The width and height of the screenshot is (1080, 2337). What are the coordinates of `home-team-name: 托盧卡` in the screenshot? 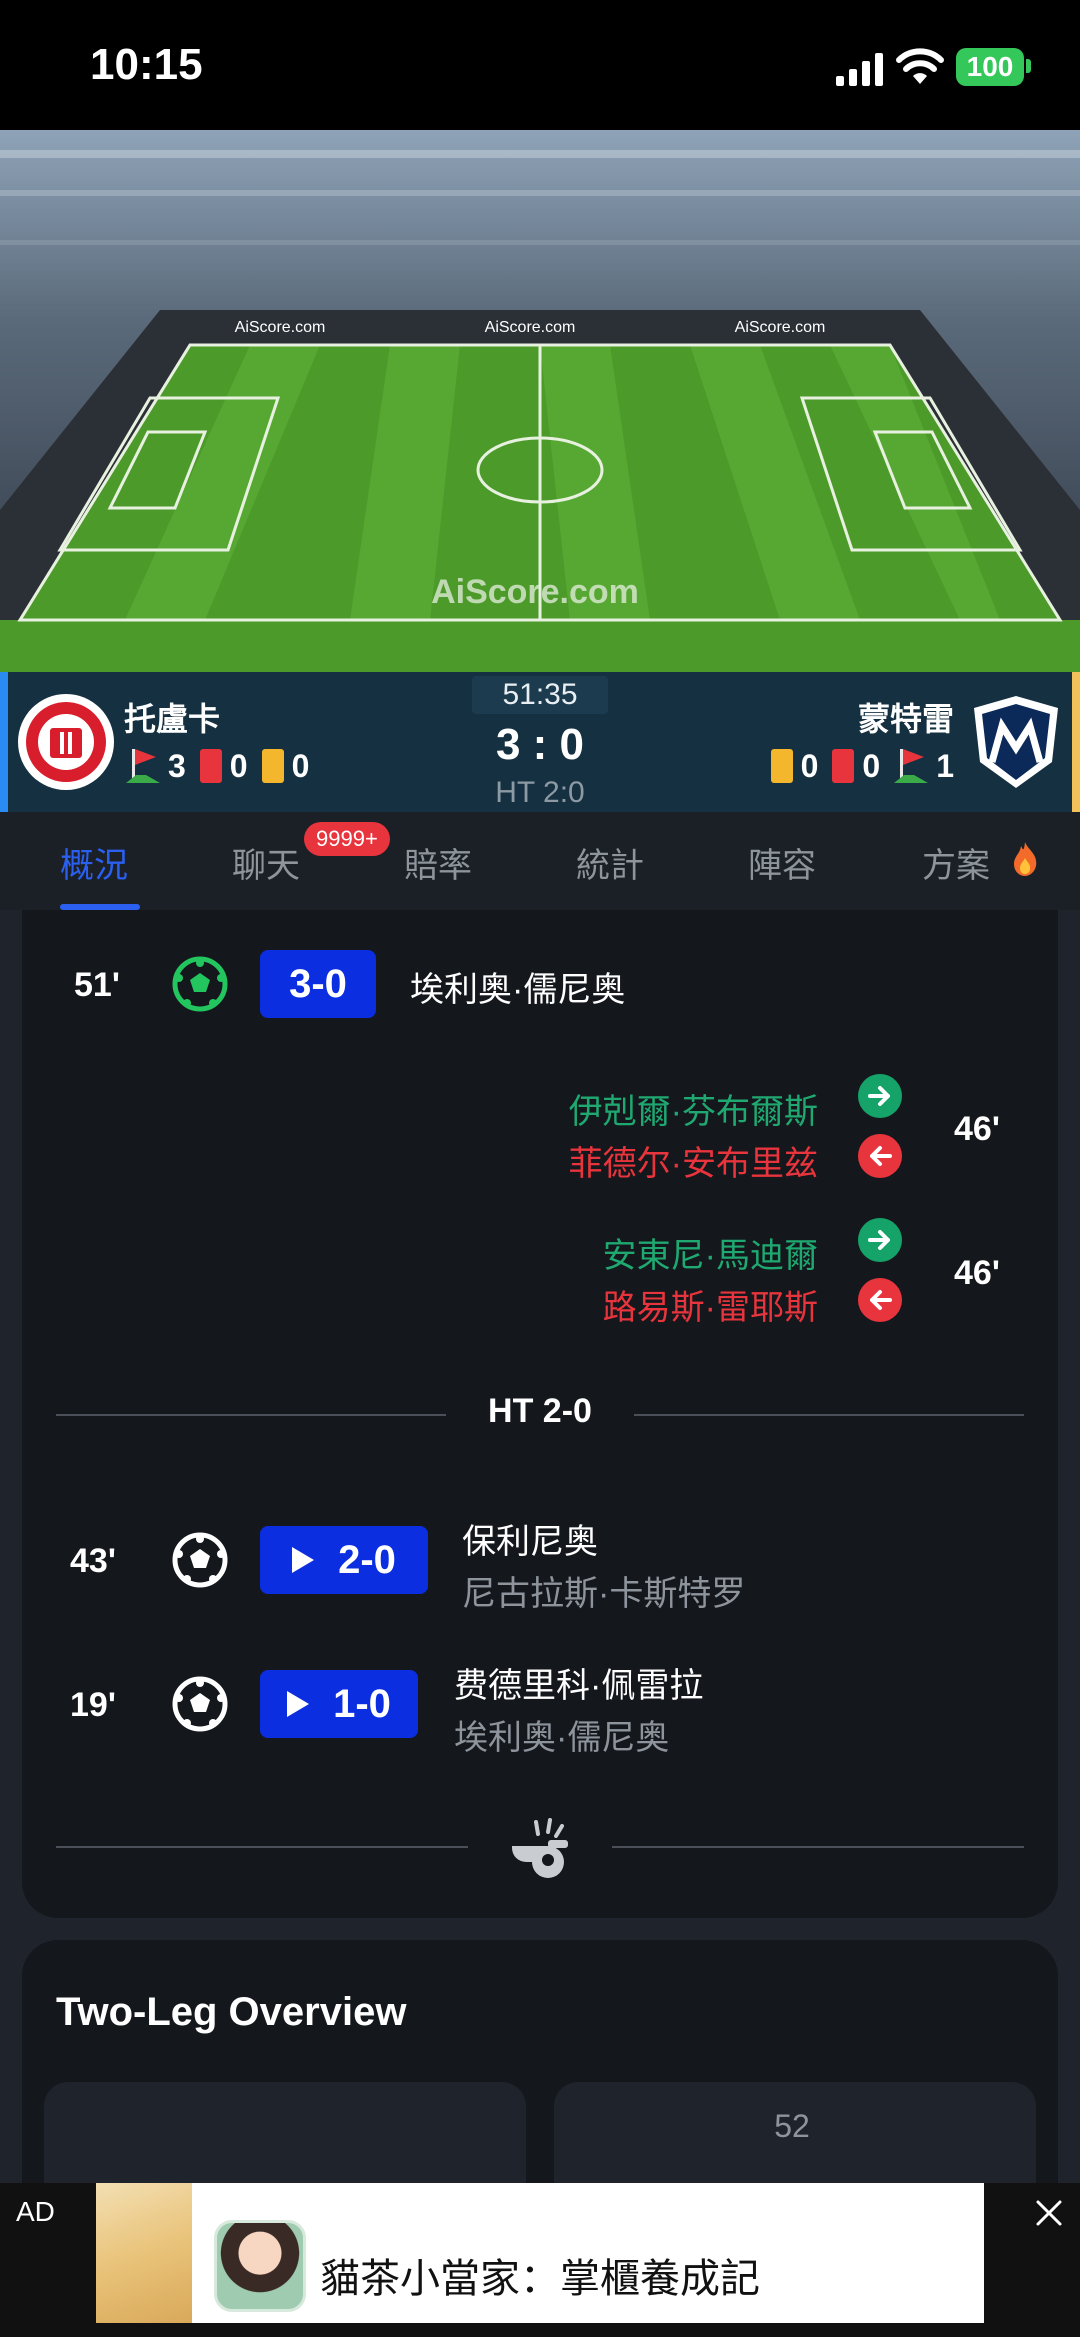 It's located at (172, 717).